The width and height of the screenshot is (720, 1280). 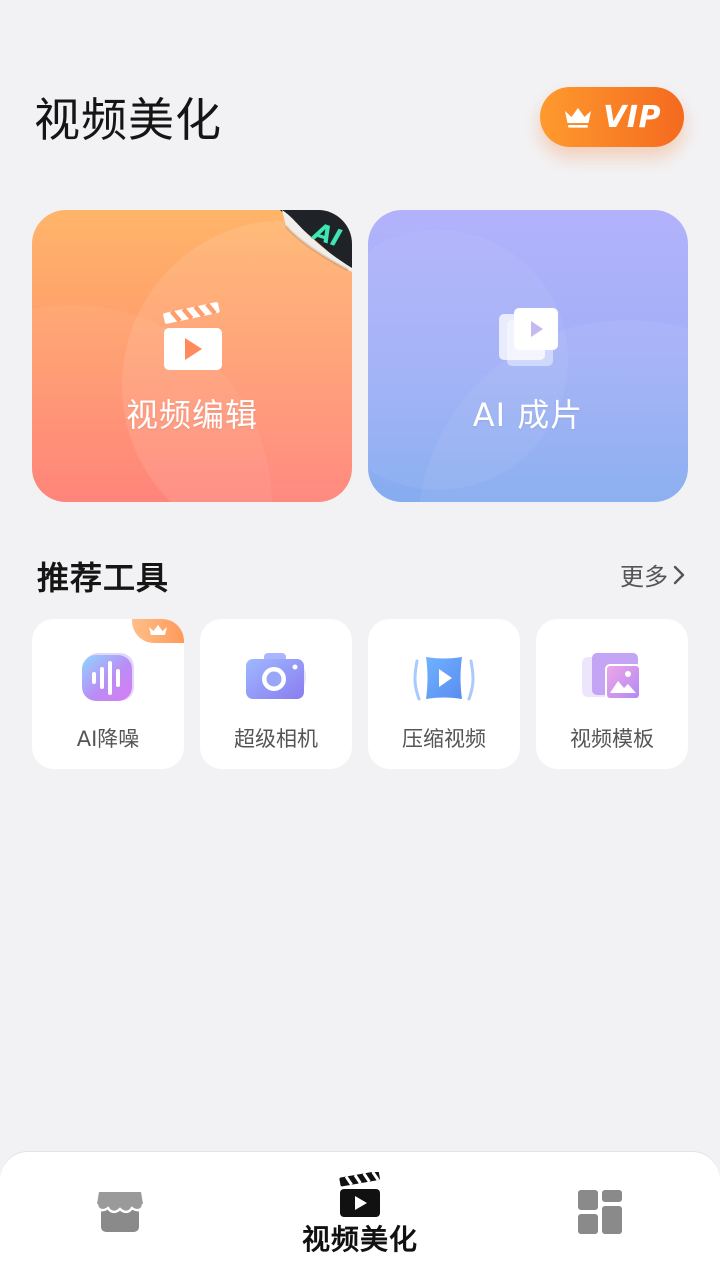 I want to click on ai-film-card: AI 成片, so click(x=528, y=356).